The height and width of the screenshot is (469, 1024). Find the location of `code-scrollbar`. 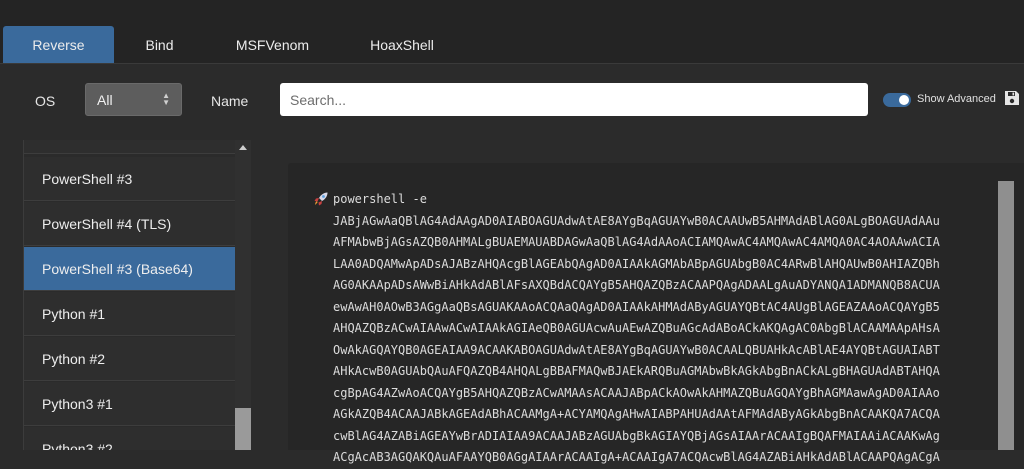

code-scrollbar is located at coordinates (1006, 315).